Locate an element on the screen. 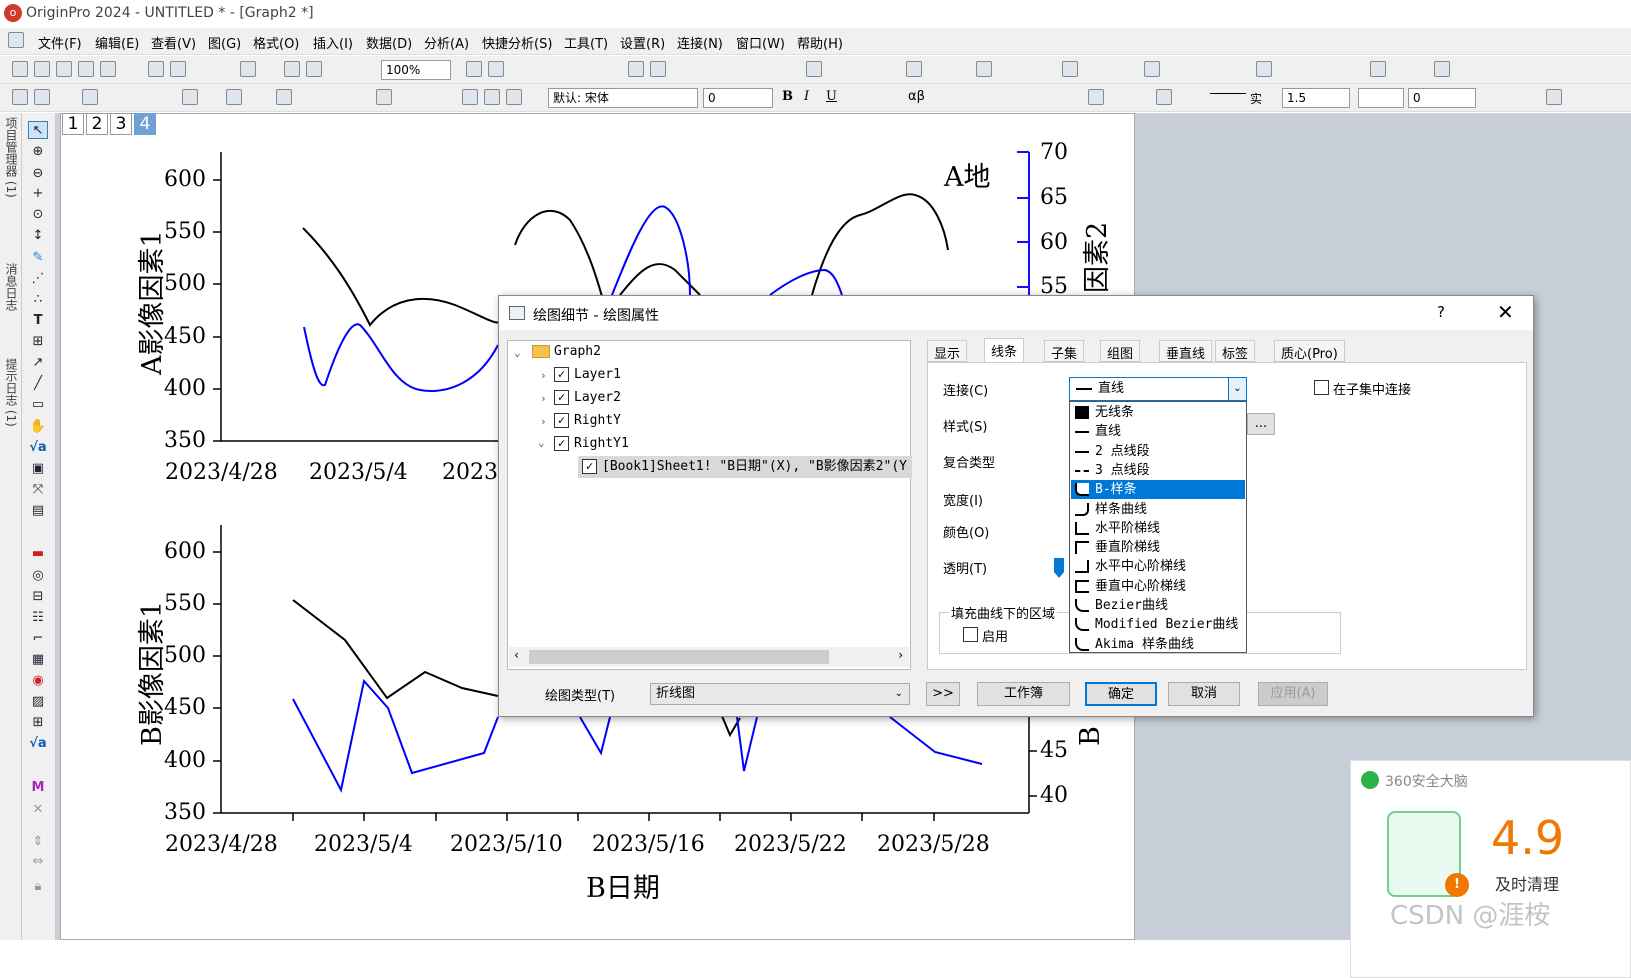 This screenshot has height=978, width=1631. top-ytick: 450 is located at coordinates (185, 336).